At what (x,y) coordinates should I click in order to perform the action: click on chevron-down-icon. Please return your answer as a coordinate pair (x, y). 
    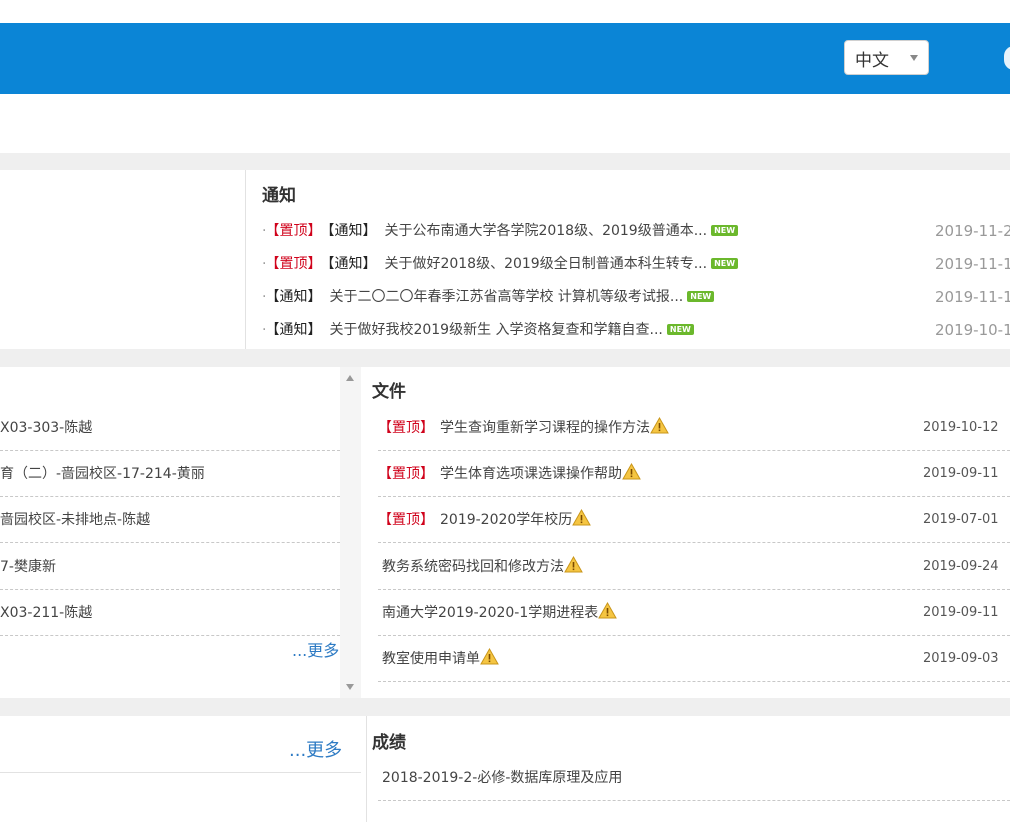
    Looking at the image, I should click on (914, 58).